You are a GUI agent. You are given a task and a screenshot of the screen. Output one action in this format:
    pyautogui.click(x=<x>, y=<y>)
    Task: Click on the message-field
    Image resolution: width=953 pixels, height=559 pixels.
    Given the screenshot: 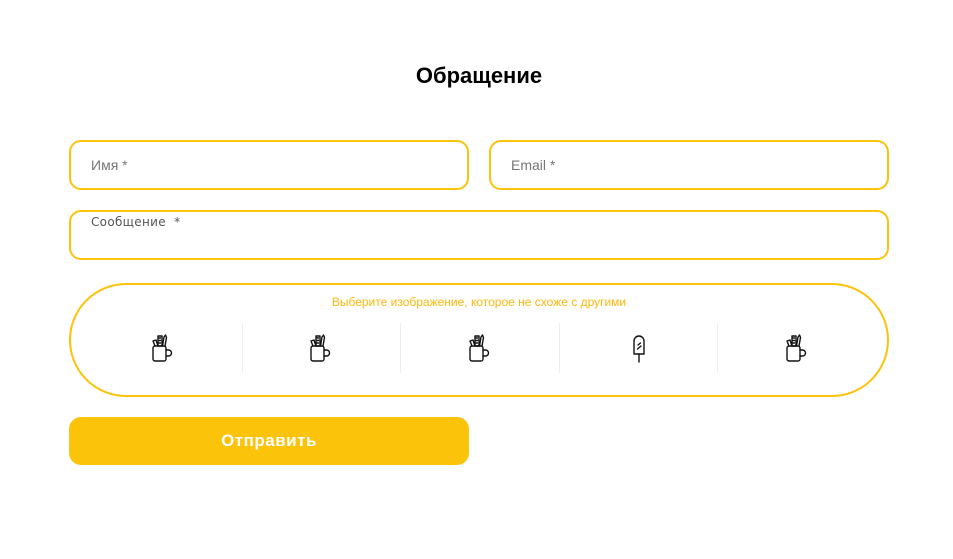 What is the action you would take?
    pyautogui.click(x=479, y=235)
    